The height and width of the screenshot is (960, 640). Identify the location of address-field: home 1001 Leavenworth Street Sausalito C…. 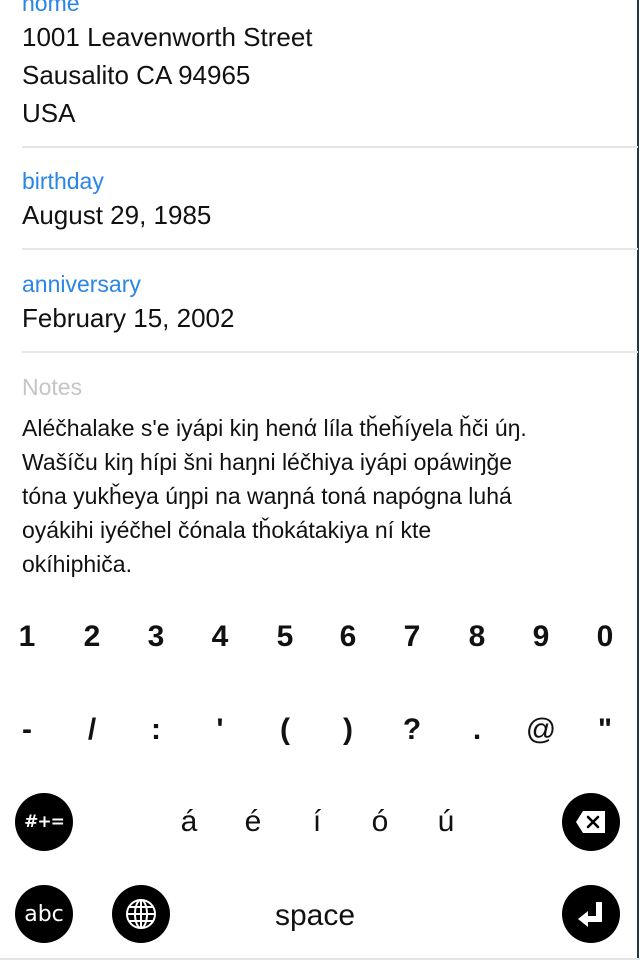
(330, 66).